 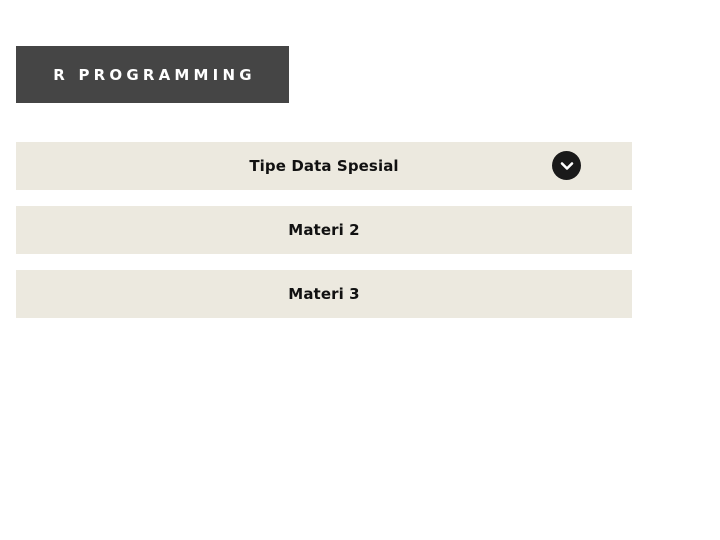 I want to click on page-title: R PROGRAMMING, so click(x=154, y=74).